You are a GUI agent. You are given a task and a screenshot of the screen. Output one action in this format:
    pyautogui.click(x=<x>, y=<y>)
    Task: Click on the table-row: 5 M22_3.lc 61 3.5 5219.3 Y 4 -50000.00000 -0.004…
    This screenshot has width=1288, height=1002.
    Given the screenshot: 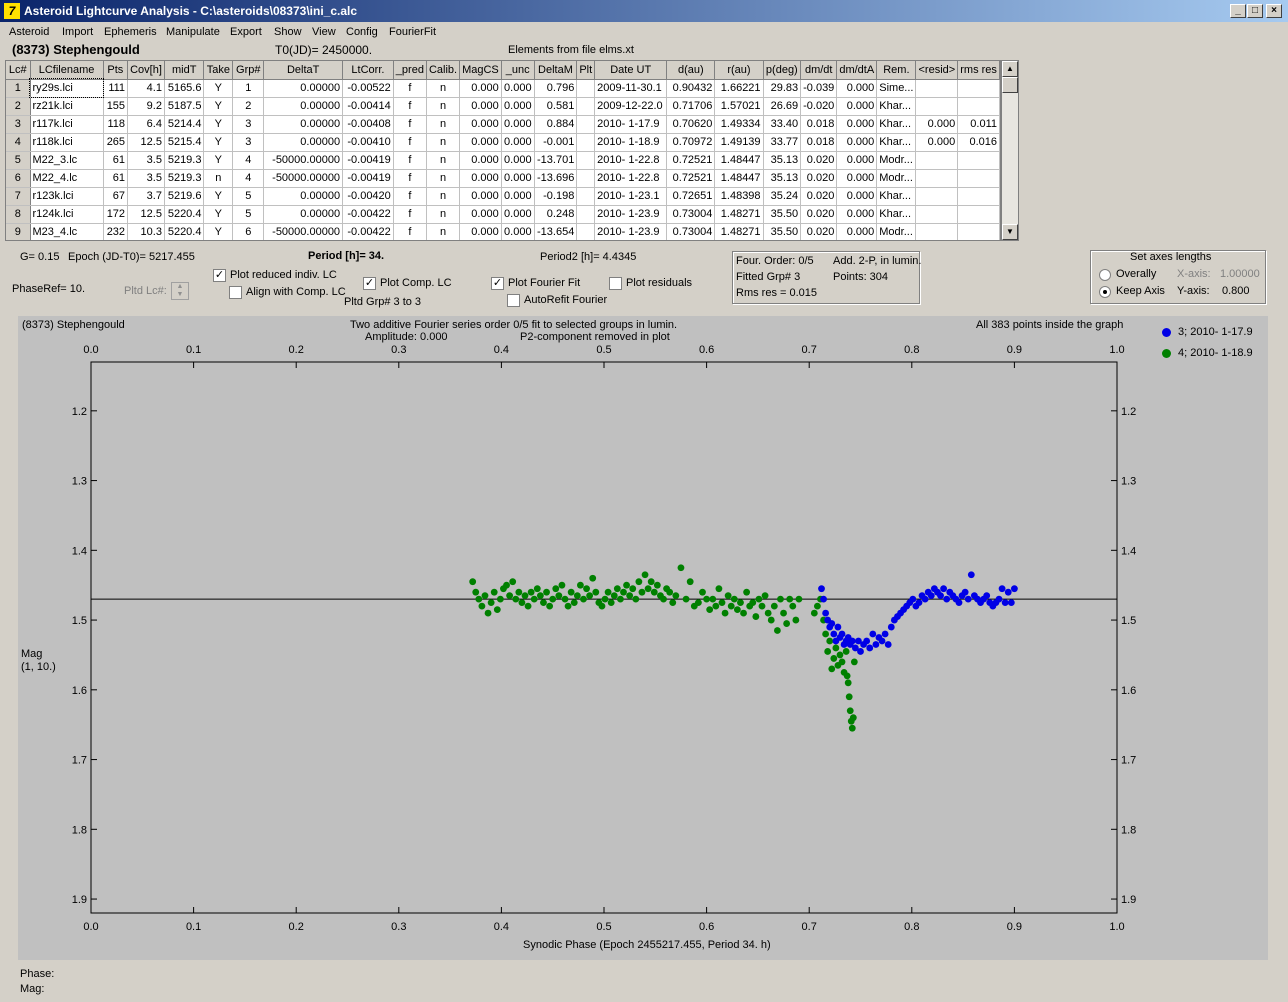 What is the action you would take?
    pyautogui.click(x=503, y=160)
    